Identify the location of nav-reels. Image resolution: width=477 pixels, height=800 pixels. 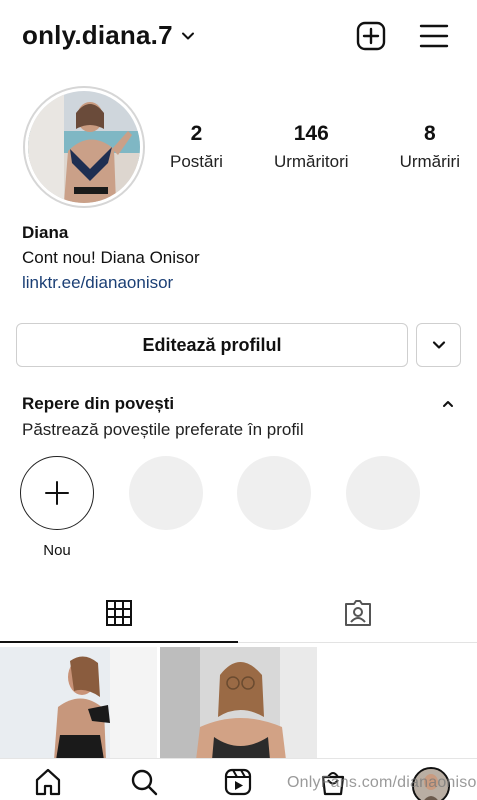
(238, 782).